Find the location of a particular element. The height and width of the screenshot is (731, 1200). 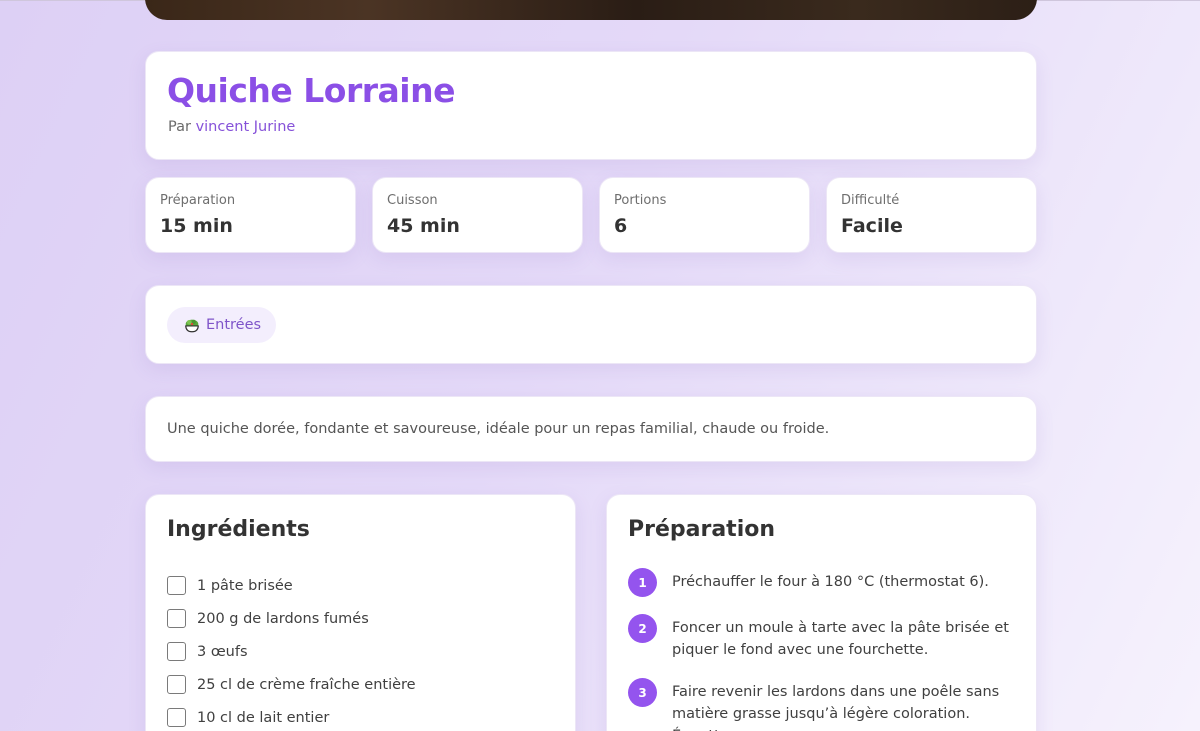

byline-prefix: Par is located at coordinates (179, 127).